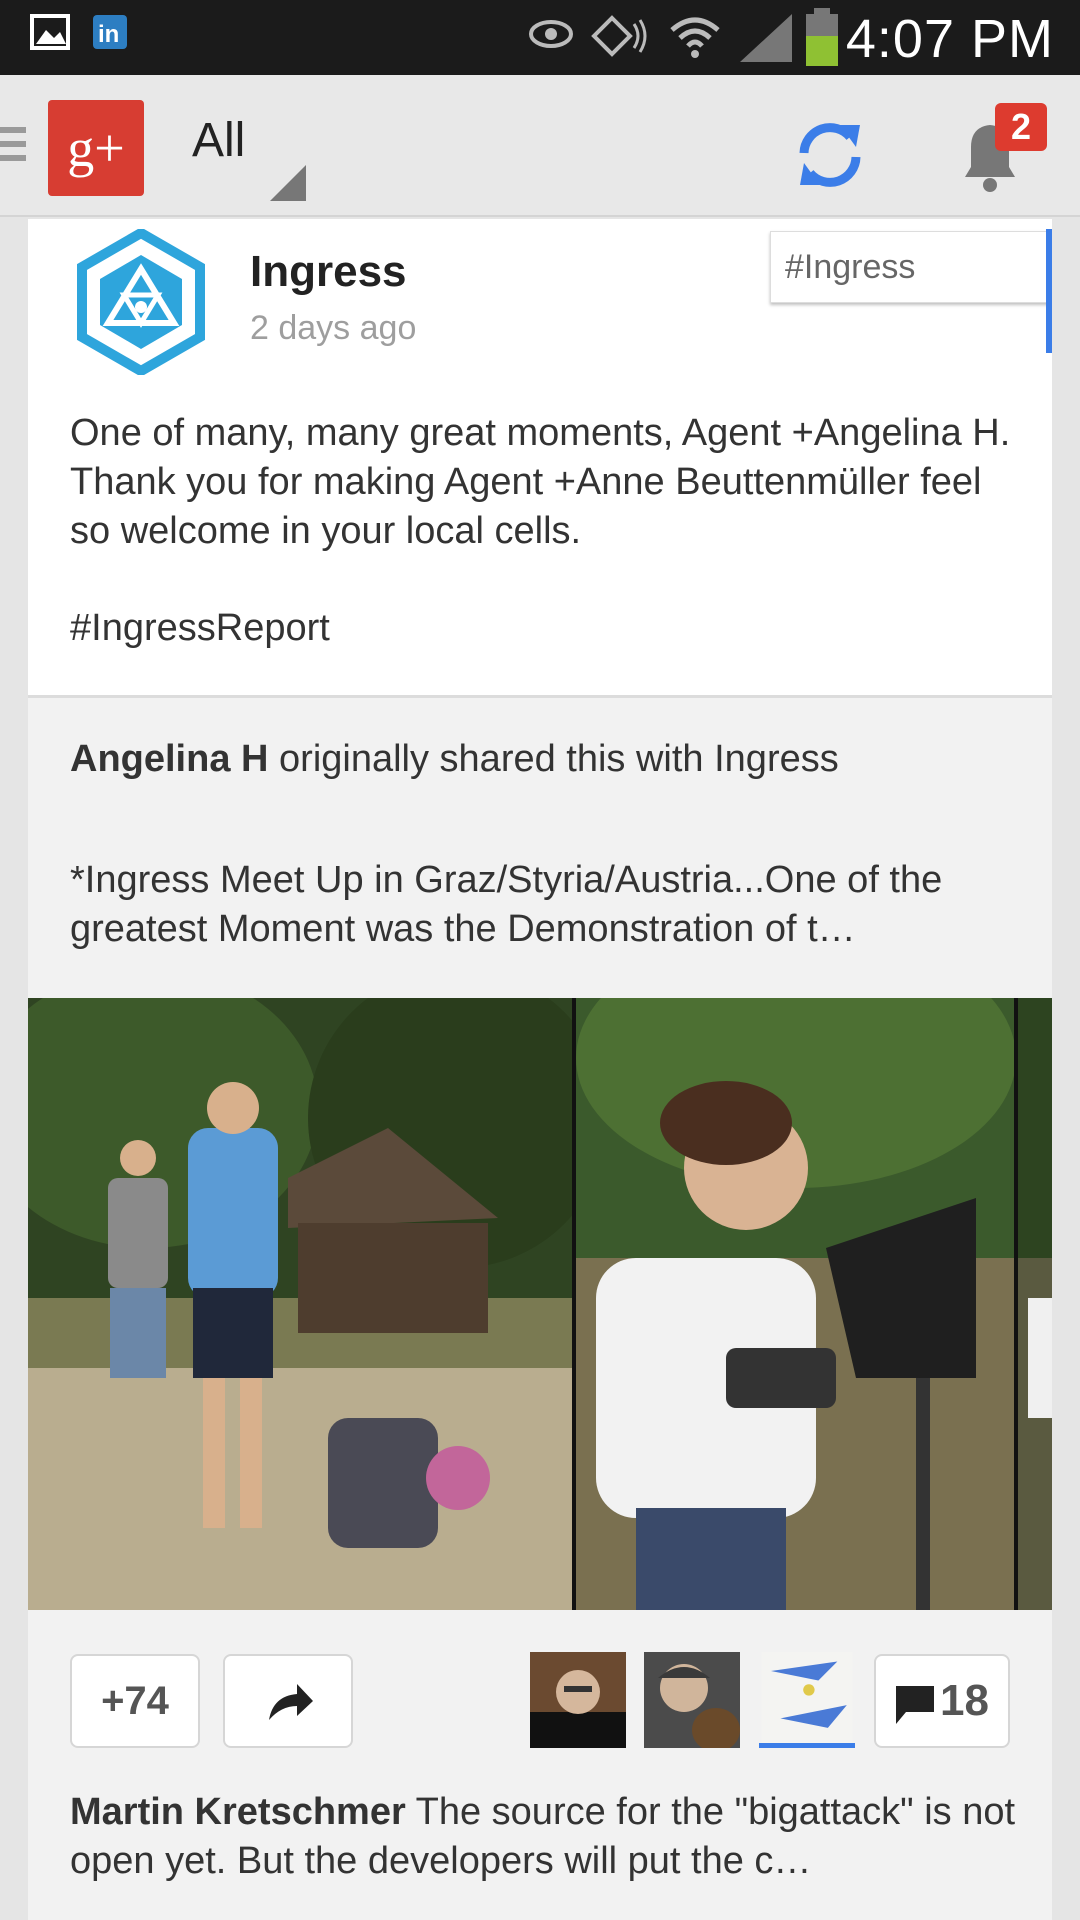  I want to click on action-bar: g+ All 2, so click(540, 146).